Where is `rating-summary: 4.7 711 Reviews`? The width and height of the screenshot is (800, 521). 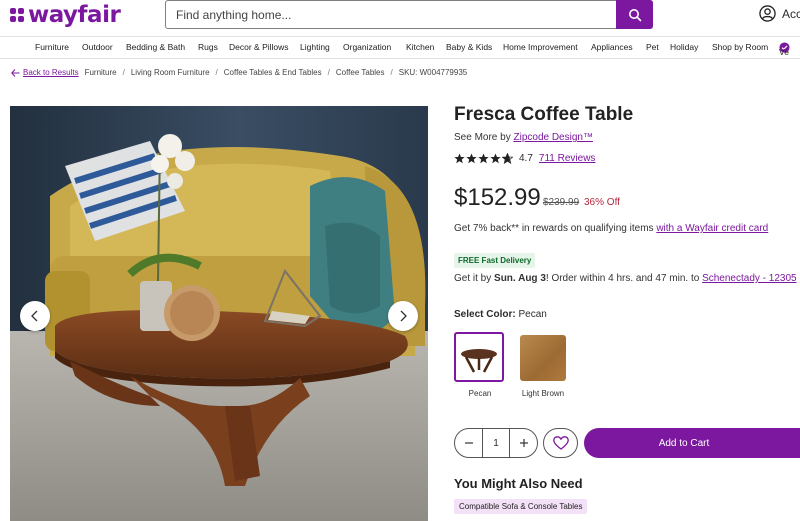 rating-summary: 4.7 711 Reviews is located at coordinates (524, 158).